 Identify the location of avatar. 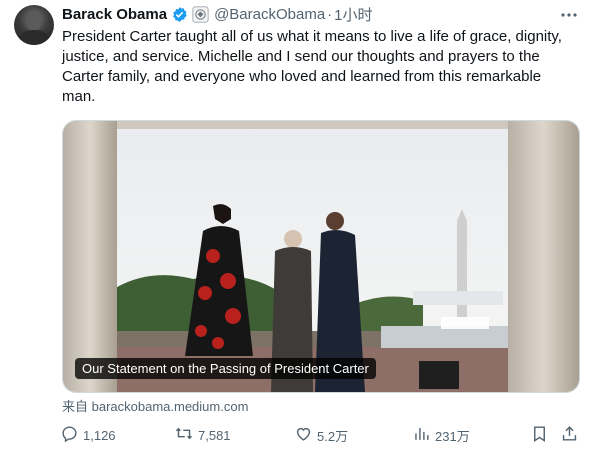
(34, 25).